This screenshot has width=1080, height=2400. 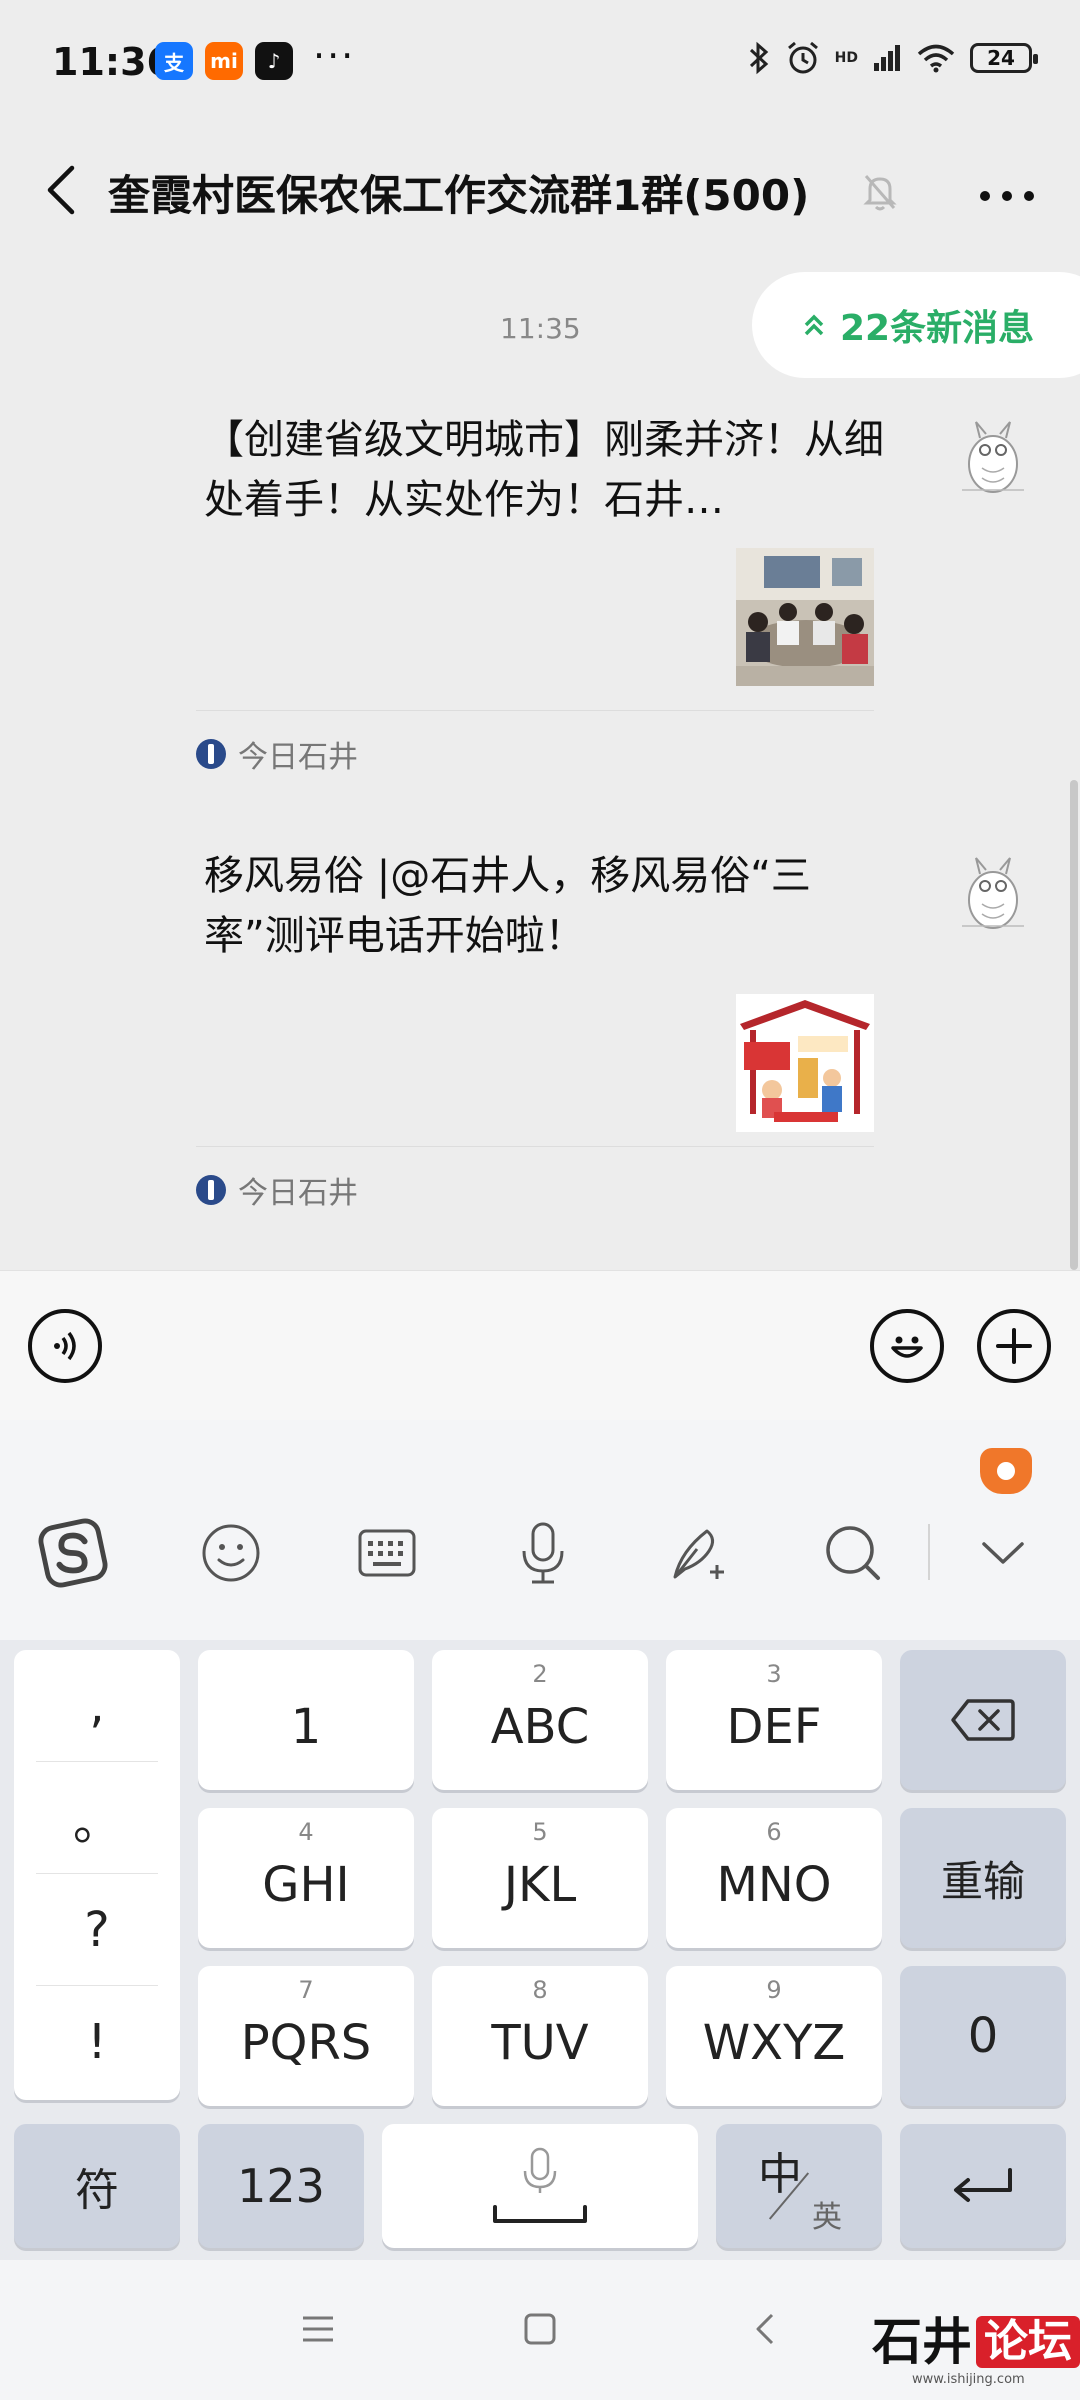 I want to click on smile-outline-icon, so click(x=231, y=1553).